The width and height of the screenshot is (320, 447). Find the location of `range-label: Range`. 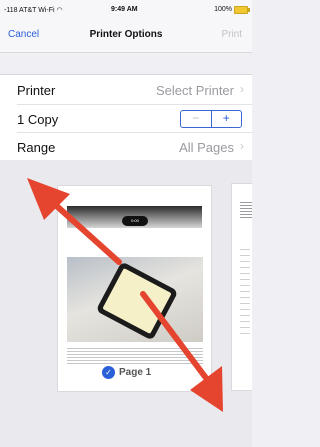

range-label: Range is located at coordinates (36, 147).